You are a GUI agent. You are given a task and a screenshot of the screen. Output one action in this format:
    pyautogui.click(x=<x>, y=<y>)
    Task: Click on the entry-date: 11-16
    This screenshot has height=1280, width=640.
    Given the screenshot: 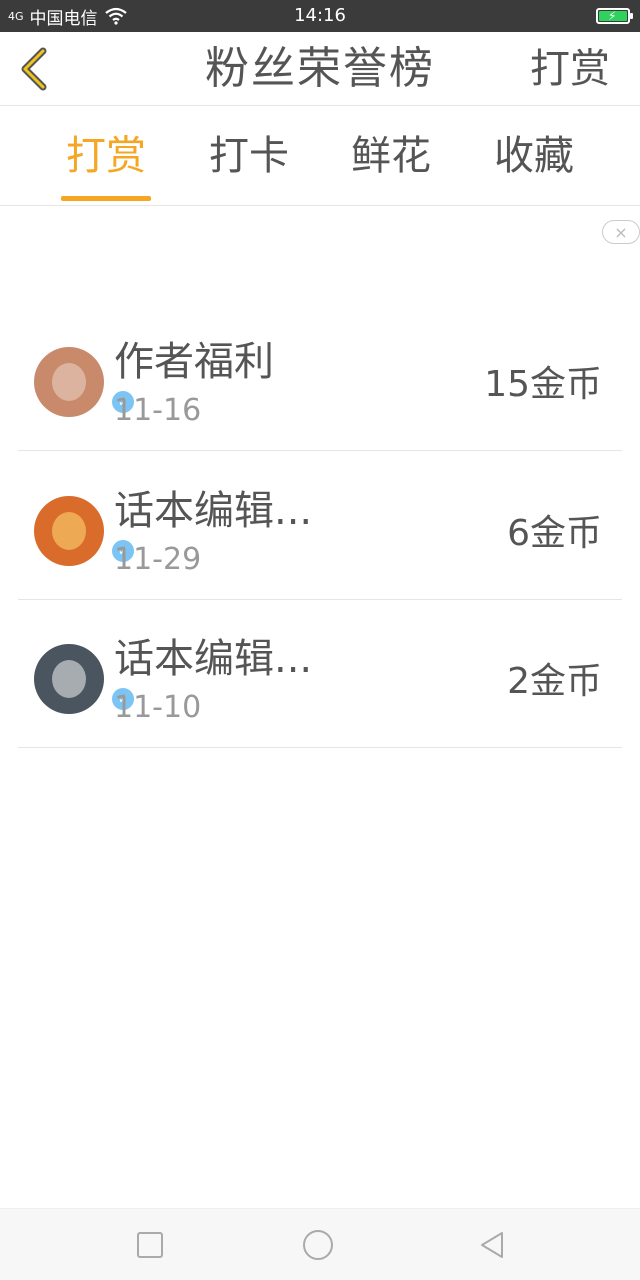 What is the action you would take?
    pyautogui.click(x=158, y=410)
    